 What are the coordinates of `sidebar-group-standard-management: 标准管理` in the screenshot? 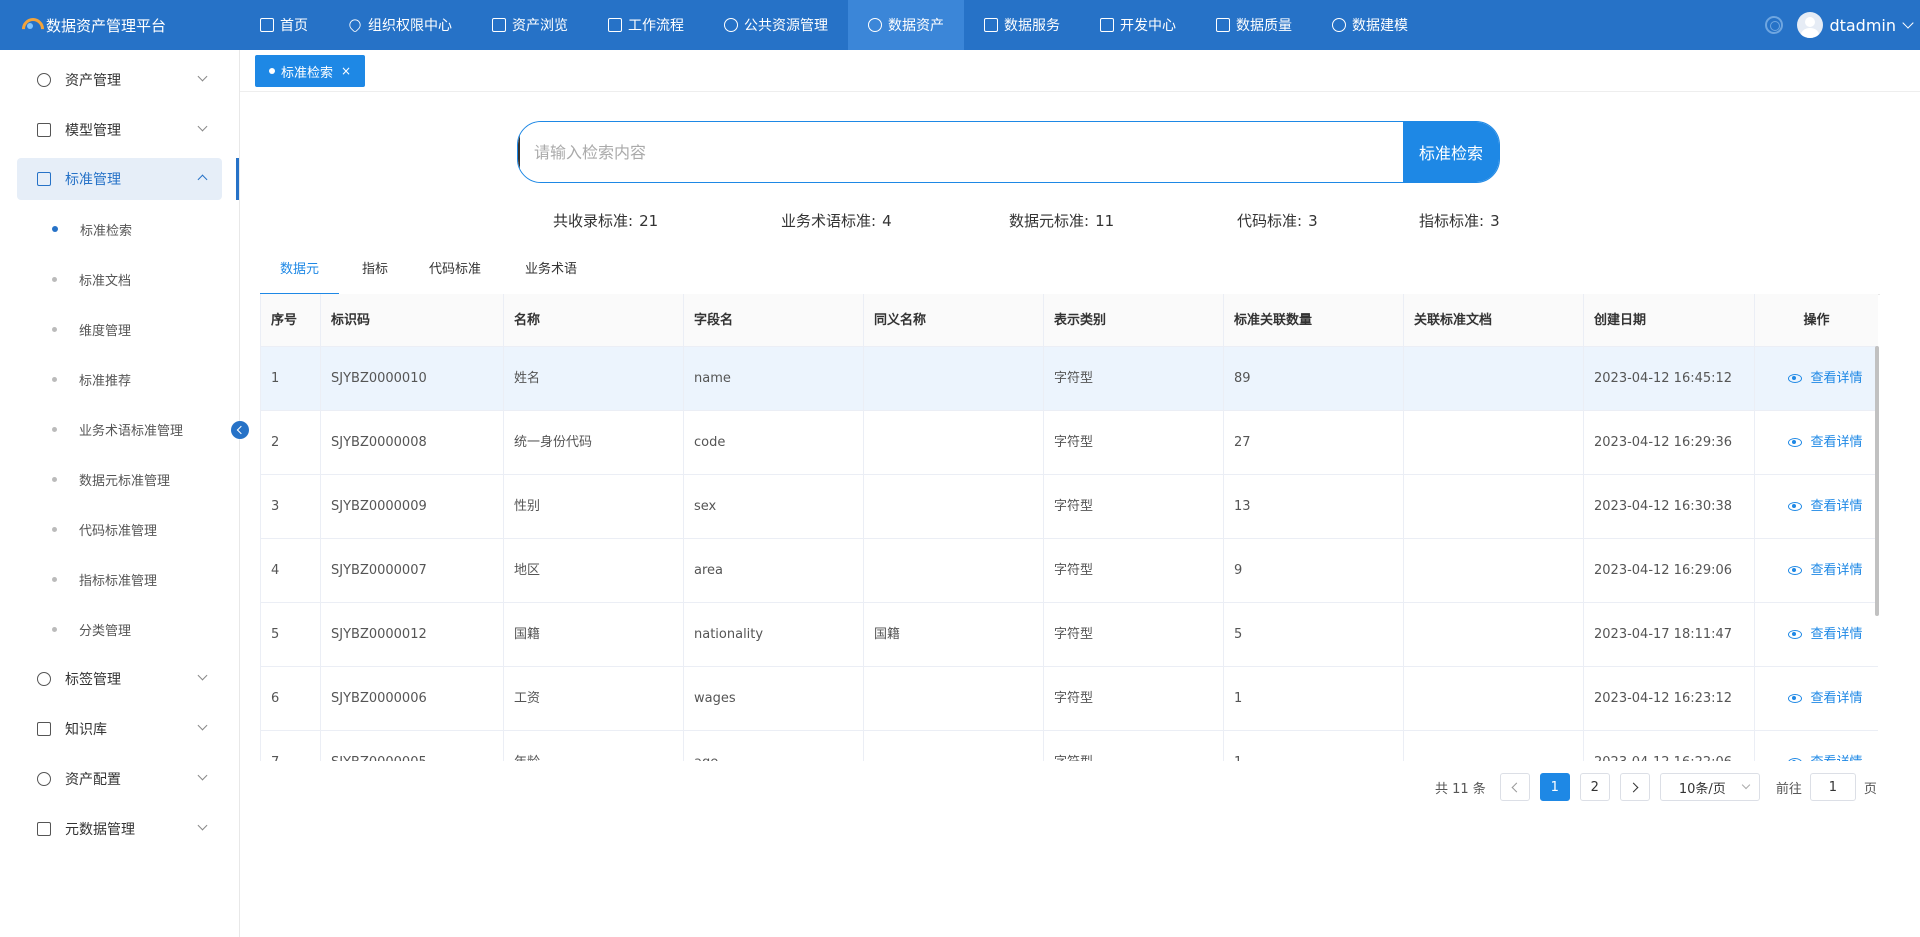 It's located at (119, 179).